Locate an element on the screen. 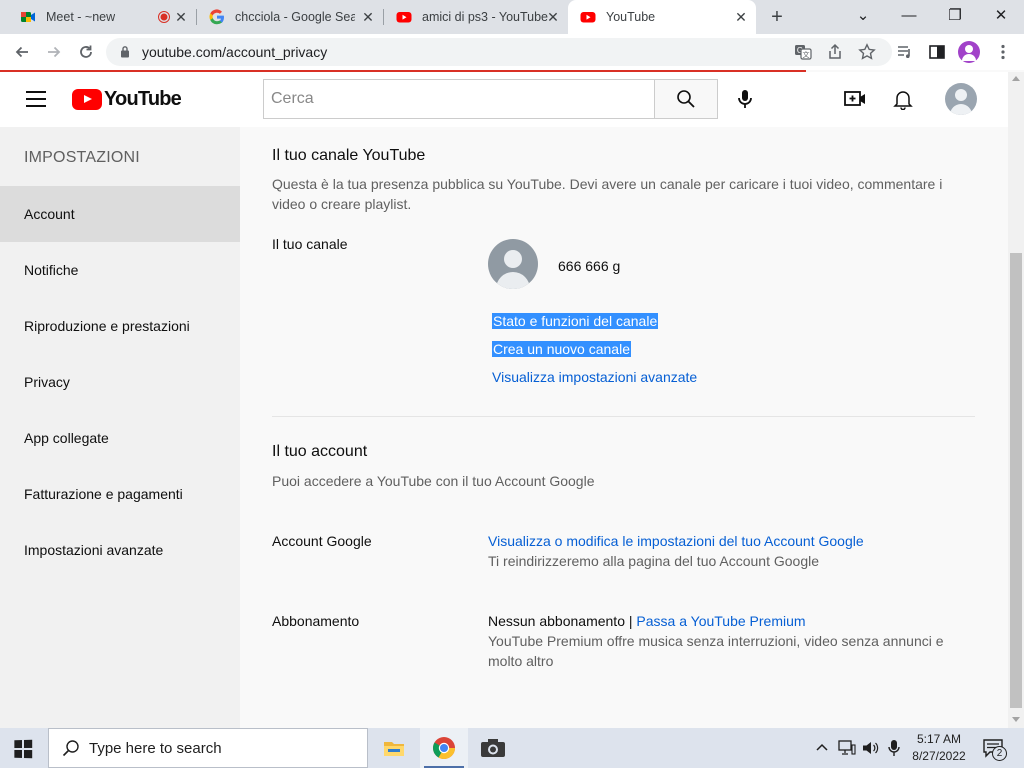 The width and height of the screenshot is (1024, 768). youtube-premium-link: Passa a YouTube Premium is located at coordinates (720, 621).